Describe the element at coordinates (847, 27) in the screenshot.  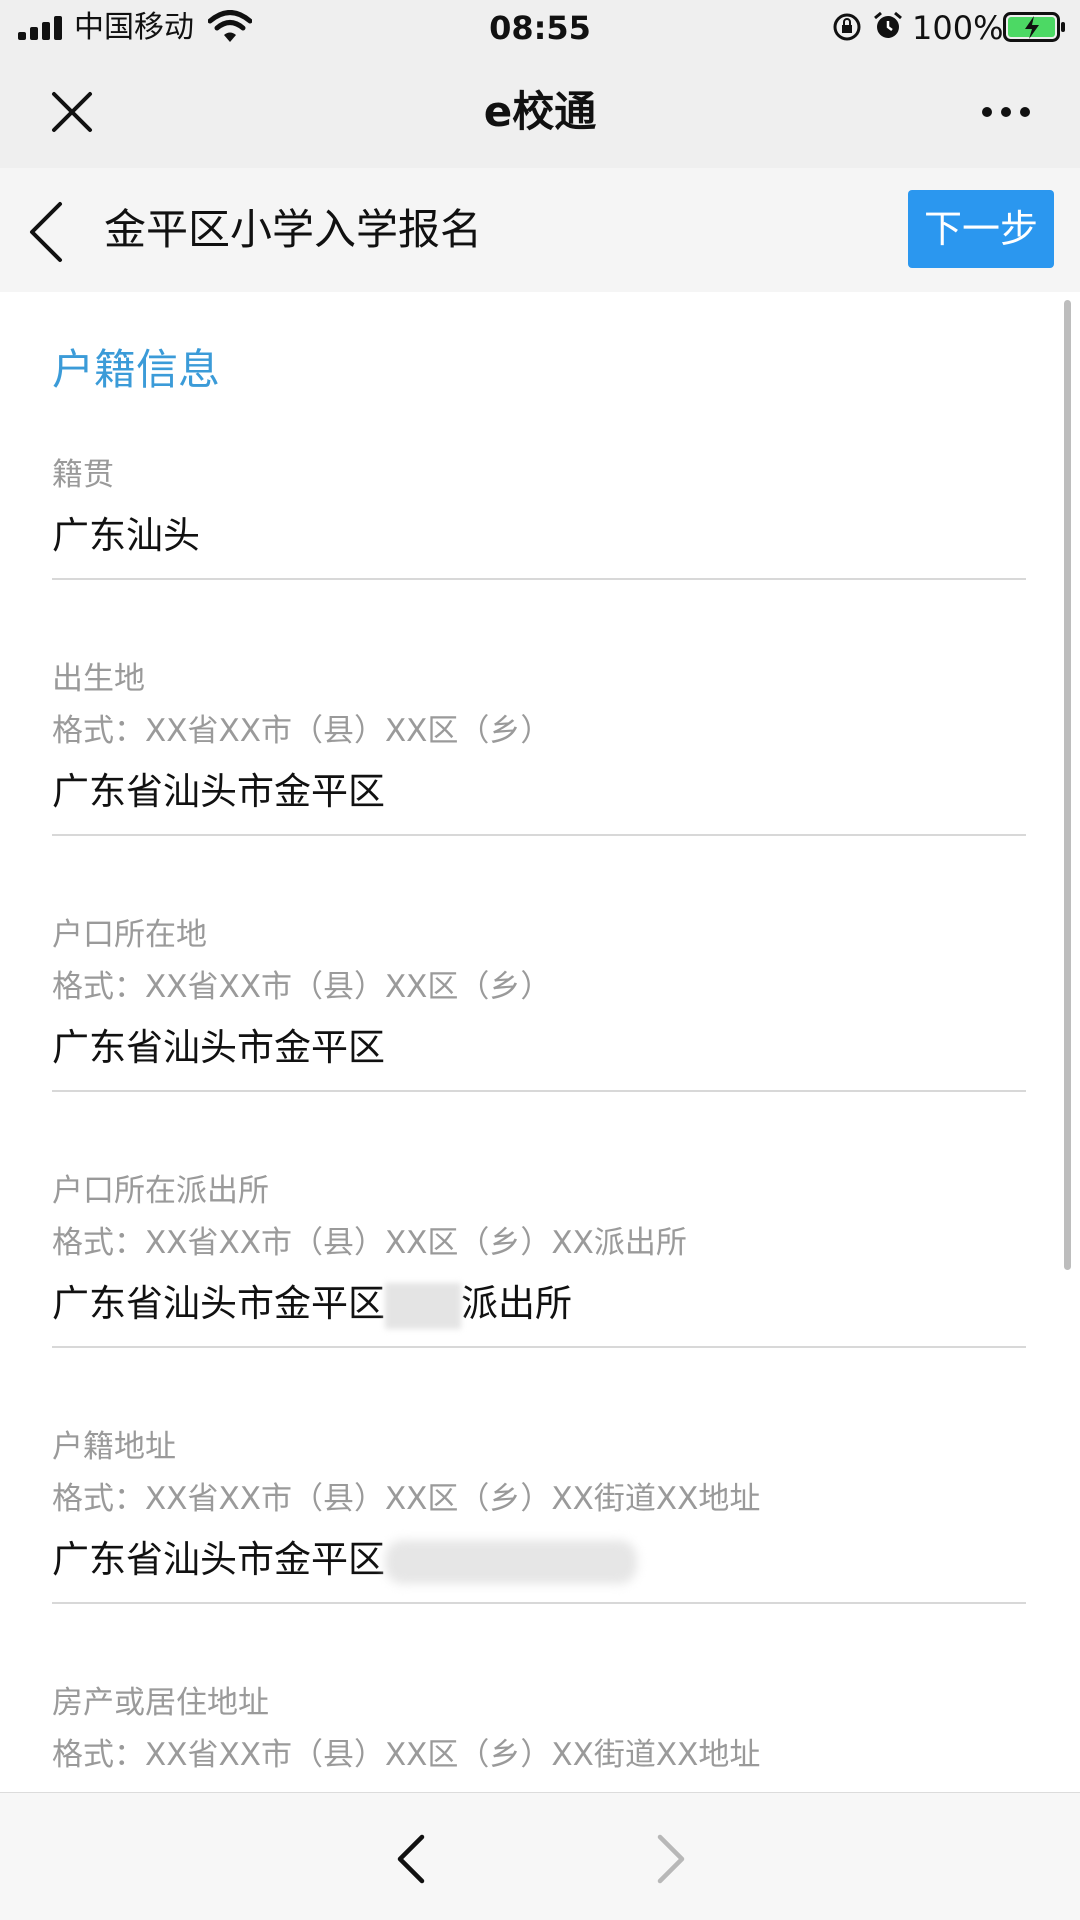
I see `orientation-lock-icon` at that location.